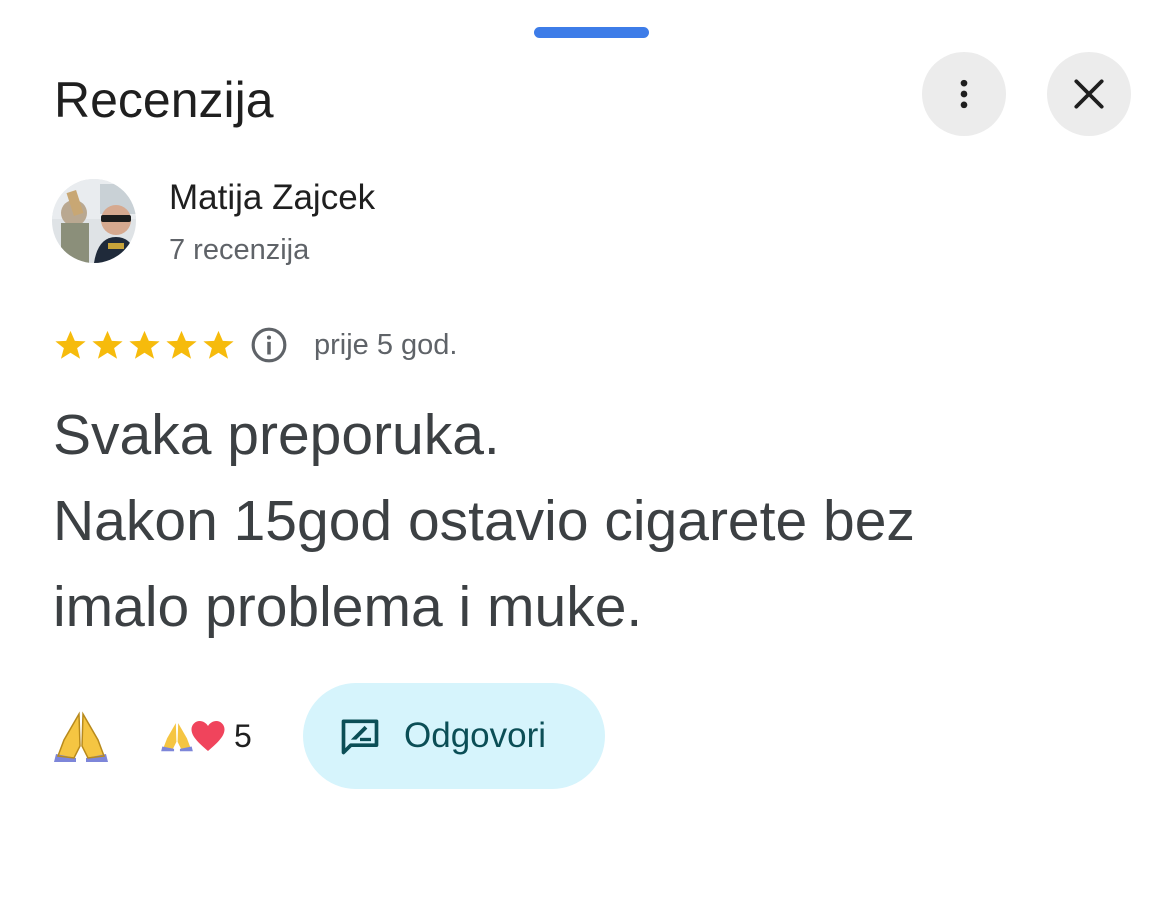 This screenshot has width=1164, height=908. What do you see at coordinates (269, 345) in the screenshot?
I see `info-icon` at bounding box center [269, 345].